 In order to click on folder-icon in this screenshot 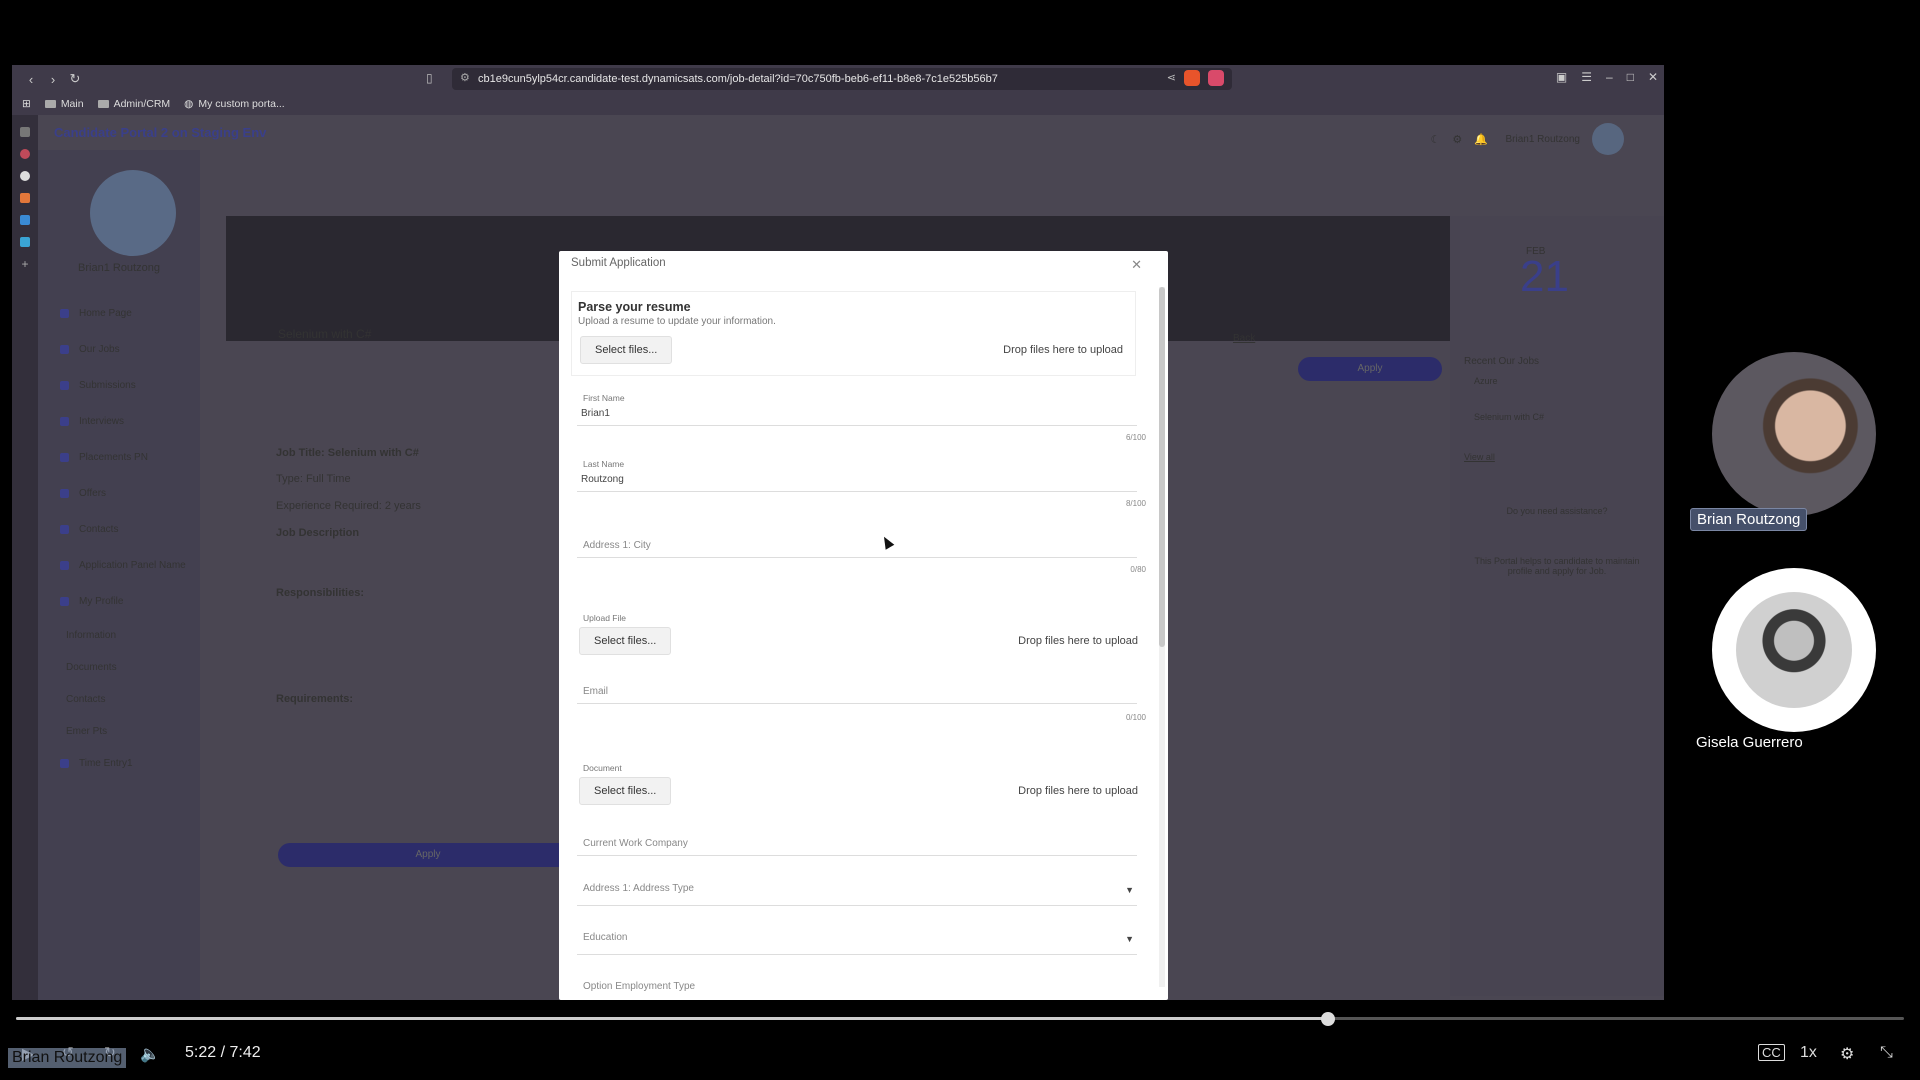, I will do `click(103, 104)`.